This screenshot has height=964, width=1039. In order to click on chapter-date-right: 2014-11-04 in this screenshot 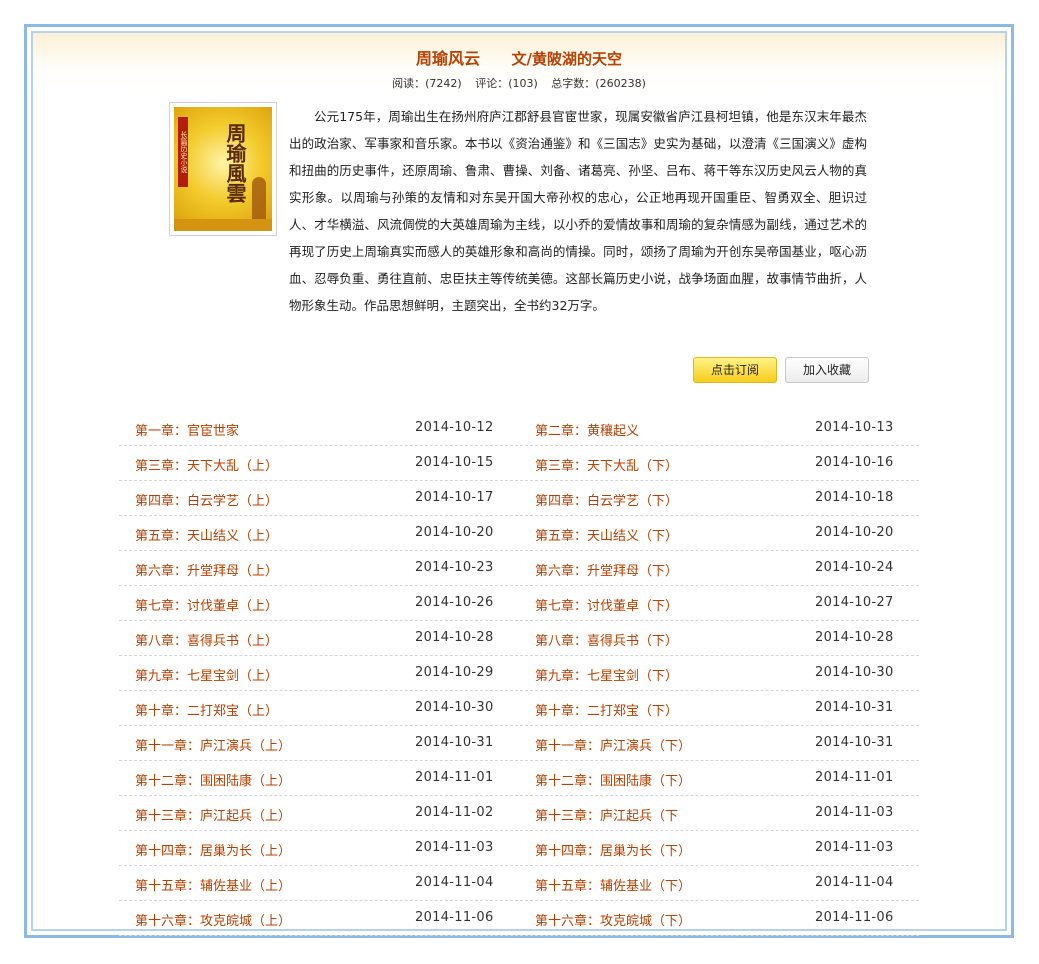, I will do `click(854, 882)`.